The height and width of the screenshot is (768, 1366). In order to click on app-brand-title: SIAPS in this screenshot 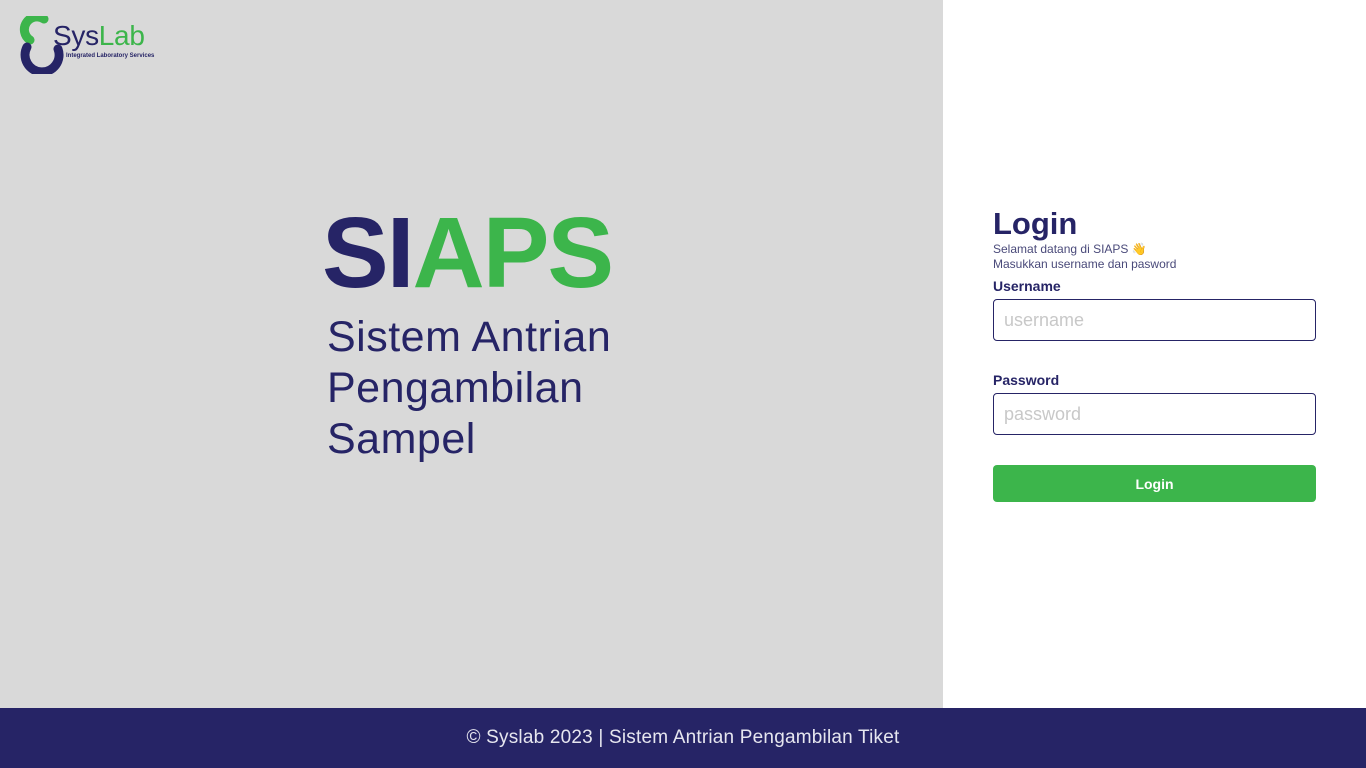, I will do `click(468, 253)`.